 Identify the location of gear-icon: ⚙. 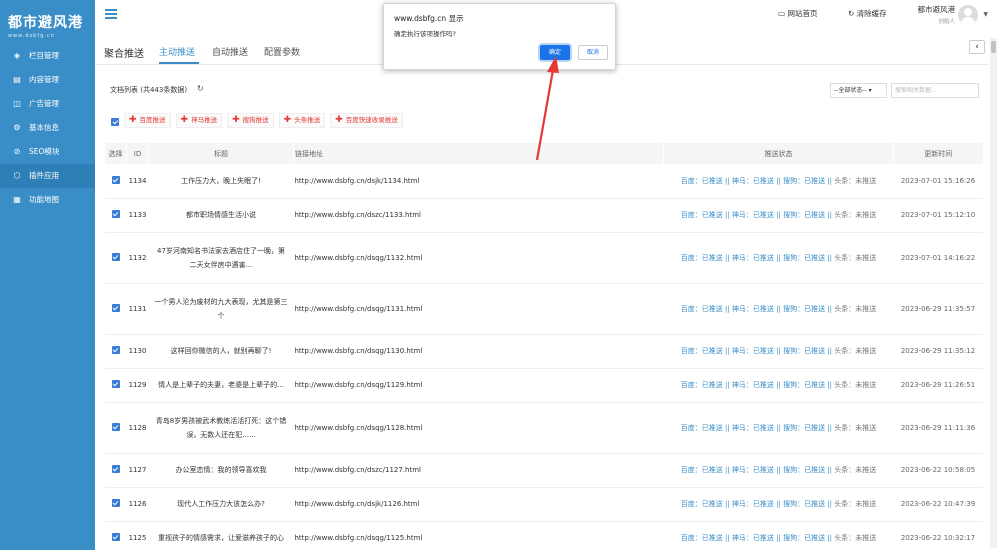
(17, 127).